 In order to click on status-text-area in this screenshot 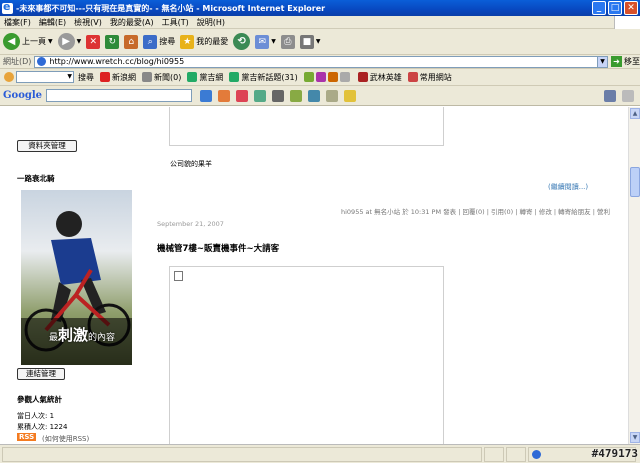, I will do `click(242, 454)`.